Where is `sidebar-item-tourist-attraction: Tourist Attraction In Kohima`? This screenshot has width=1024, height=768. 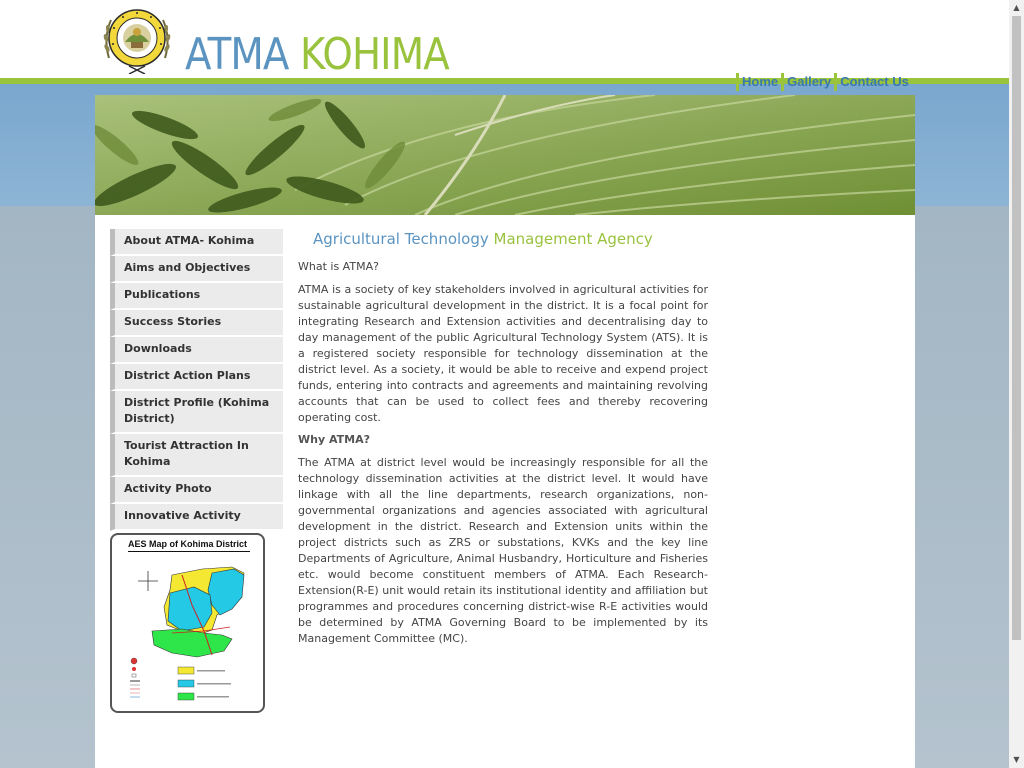
sidebar-item-tourist-attraction: Tourist Attraction In Kohima is located at coordinates (196, 455).